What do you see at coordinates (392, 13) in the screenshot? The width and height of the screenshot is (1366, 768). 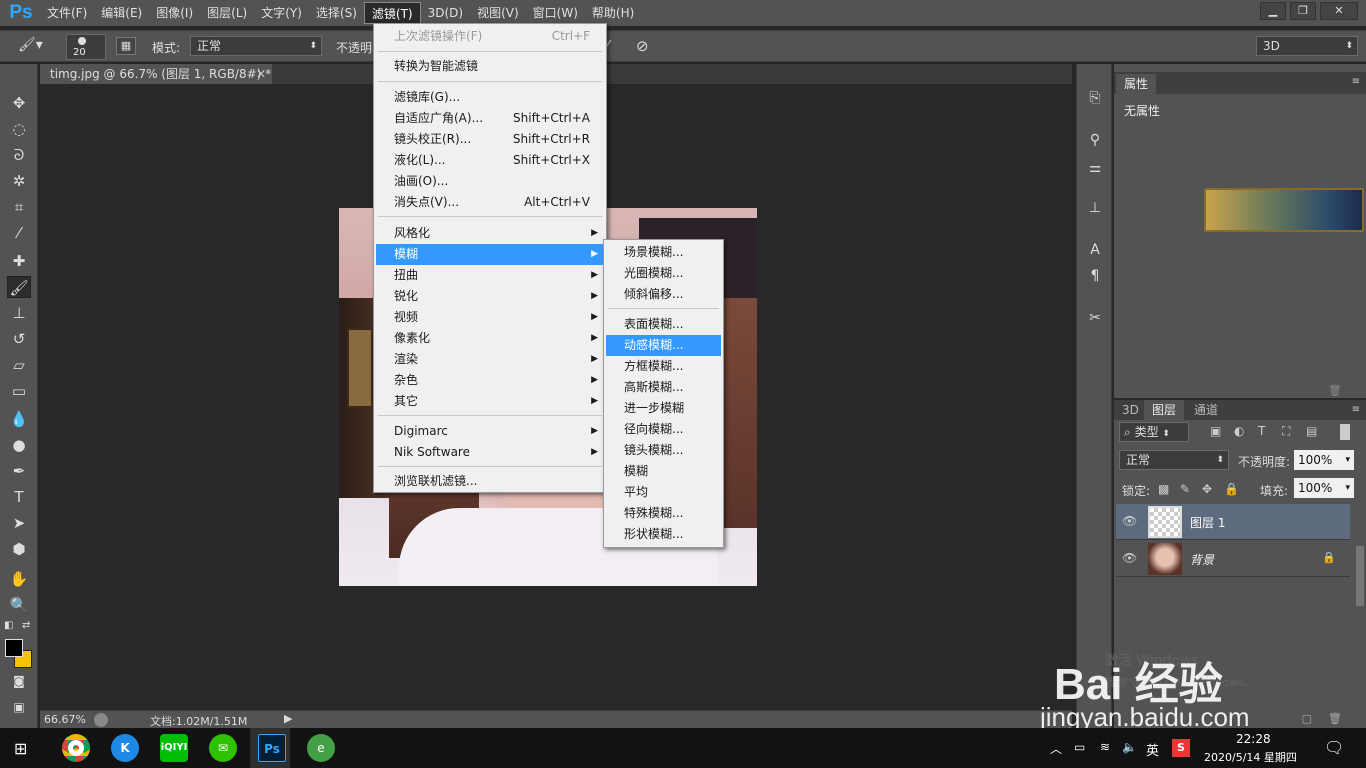 I see `menu-filter: 滤镜(T)` at bounding box center [392, 13].